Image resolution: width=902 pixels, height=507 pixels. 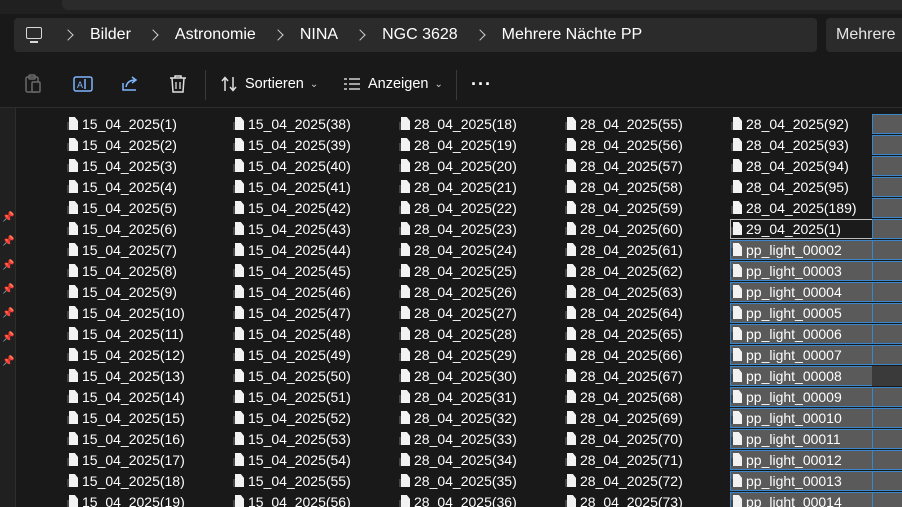 I want to click on file-item: pp_light_00007, so click(x=812, y=355).